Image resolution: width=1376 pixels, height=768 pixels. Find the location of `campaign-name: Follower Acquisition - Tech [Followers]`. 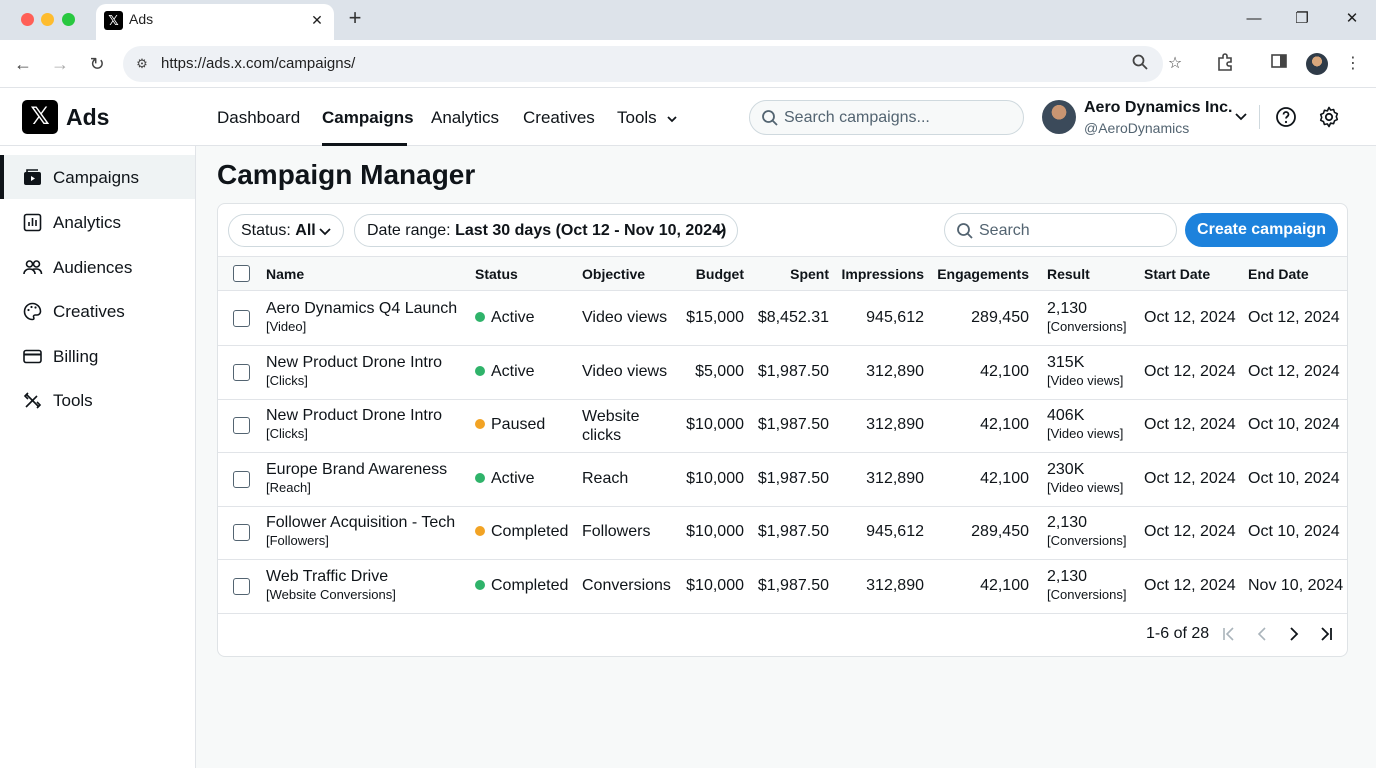

campaign-name: Follower Acquisition - Tech [Followers] is located at coordinates (360, 531).